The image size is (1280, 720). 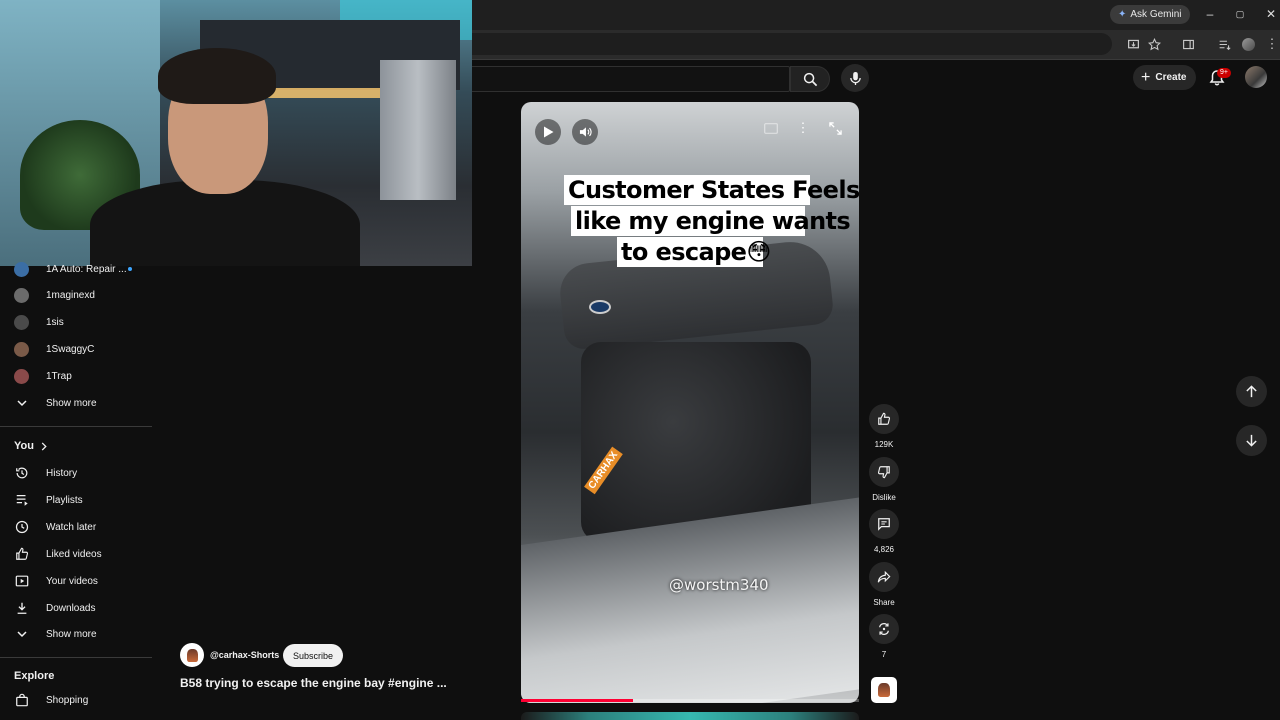 What do you see at coordinates (690, 700) in the screenshot?
I see `video-progress-bar` at bounding box center [690, 700].